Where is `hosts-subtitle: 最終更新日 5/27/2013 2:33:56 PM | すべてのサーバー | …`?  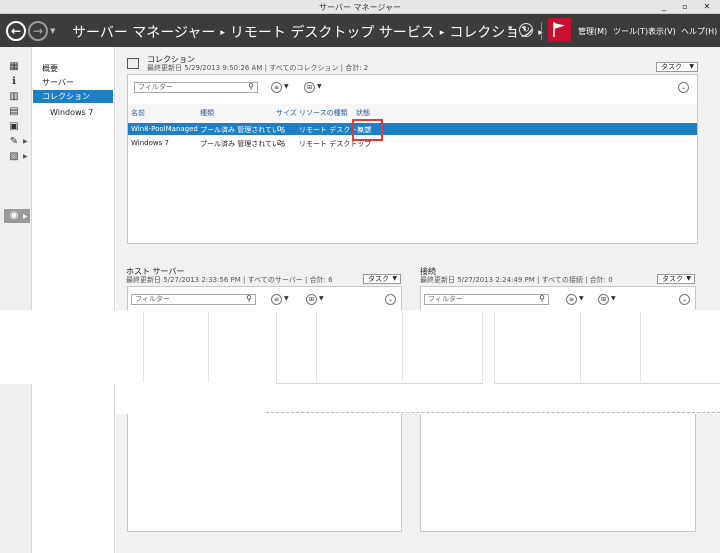
hosts-subtitle: 最終更新日 5/27/2013 2:33:56 PM | すべてのサーバー | … is located at coordinates (229, 280).